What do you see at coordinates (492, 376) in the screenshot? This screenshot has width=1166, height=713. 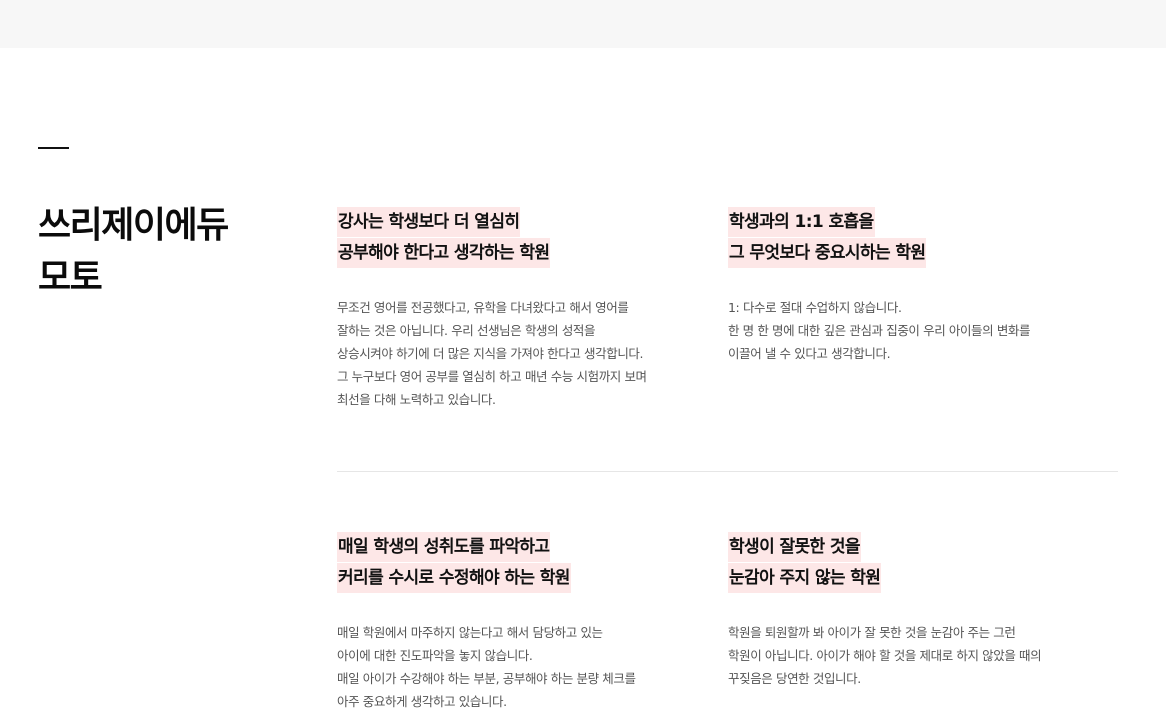 I see `motto-description-line: 그 누구보다 영어 공부를 열심히 하고 매년 수능 시험까지 보며` at bounding box center [492, 376].